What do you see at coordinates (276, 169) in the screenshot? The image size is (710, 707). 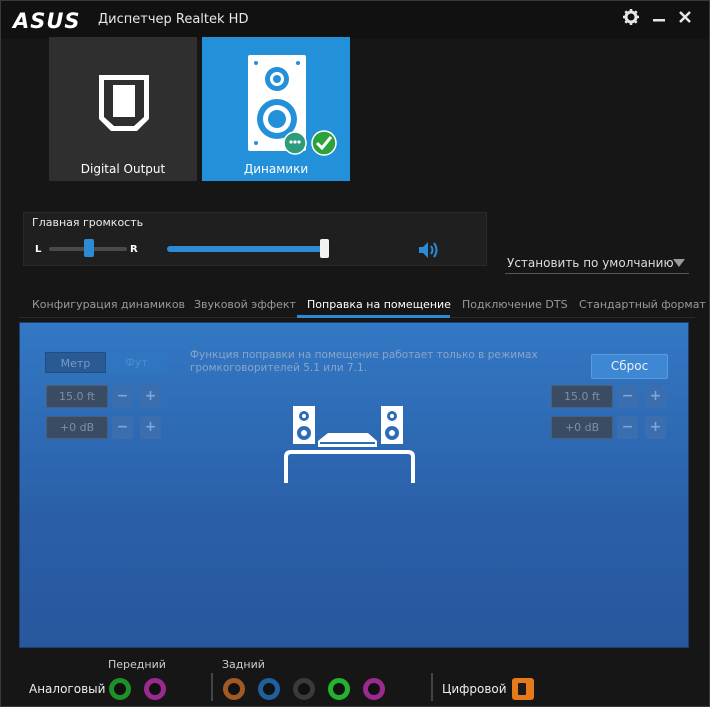 I see `device-label-speakers: Динамики` at bounding box center [276, 169].